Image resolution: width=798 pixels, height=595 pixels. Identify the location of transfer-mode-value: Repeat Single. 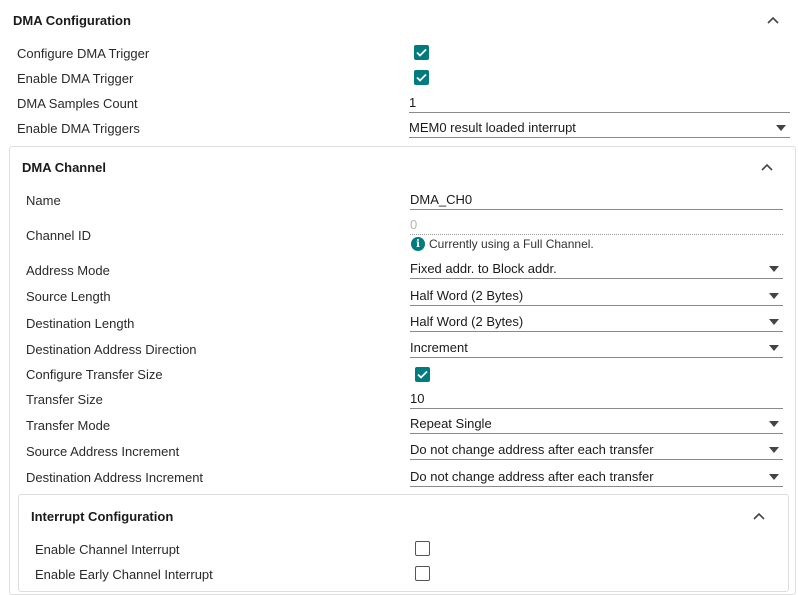
(451, 423).